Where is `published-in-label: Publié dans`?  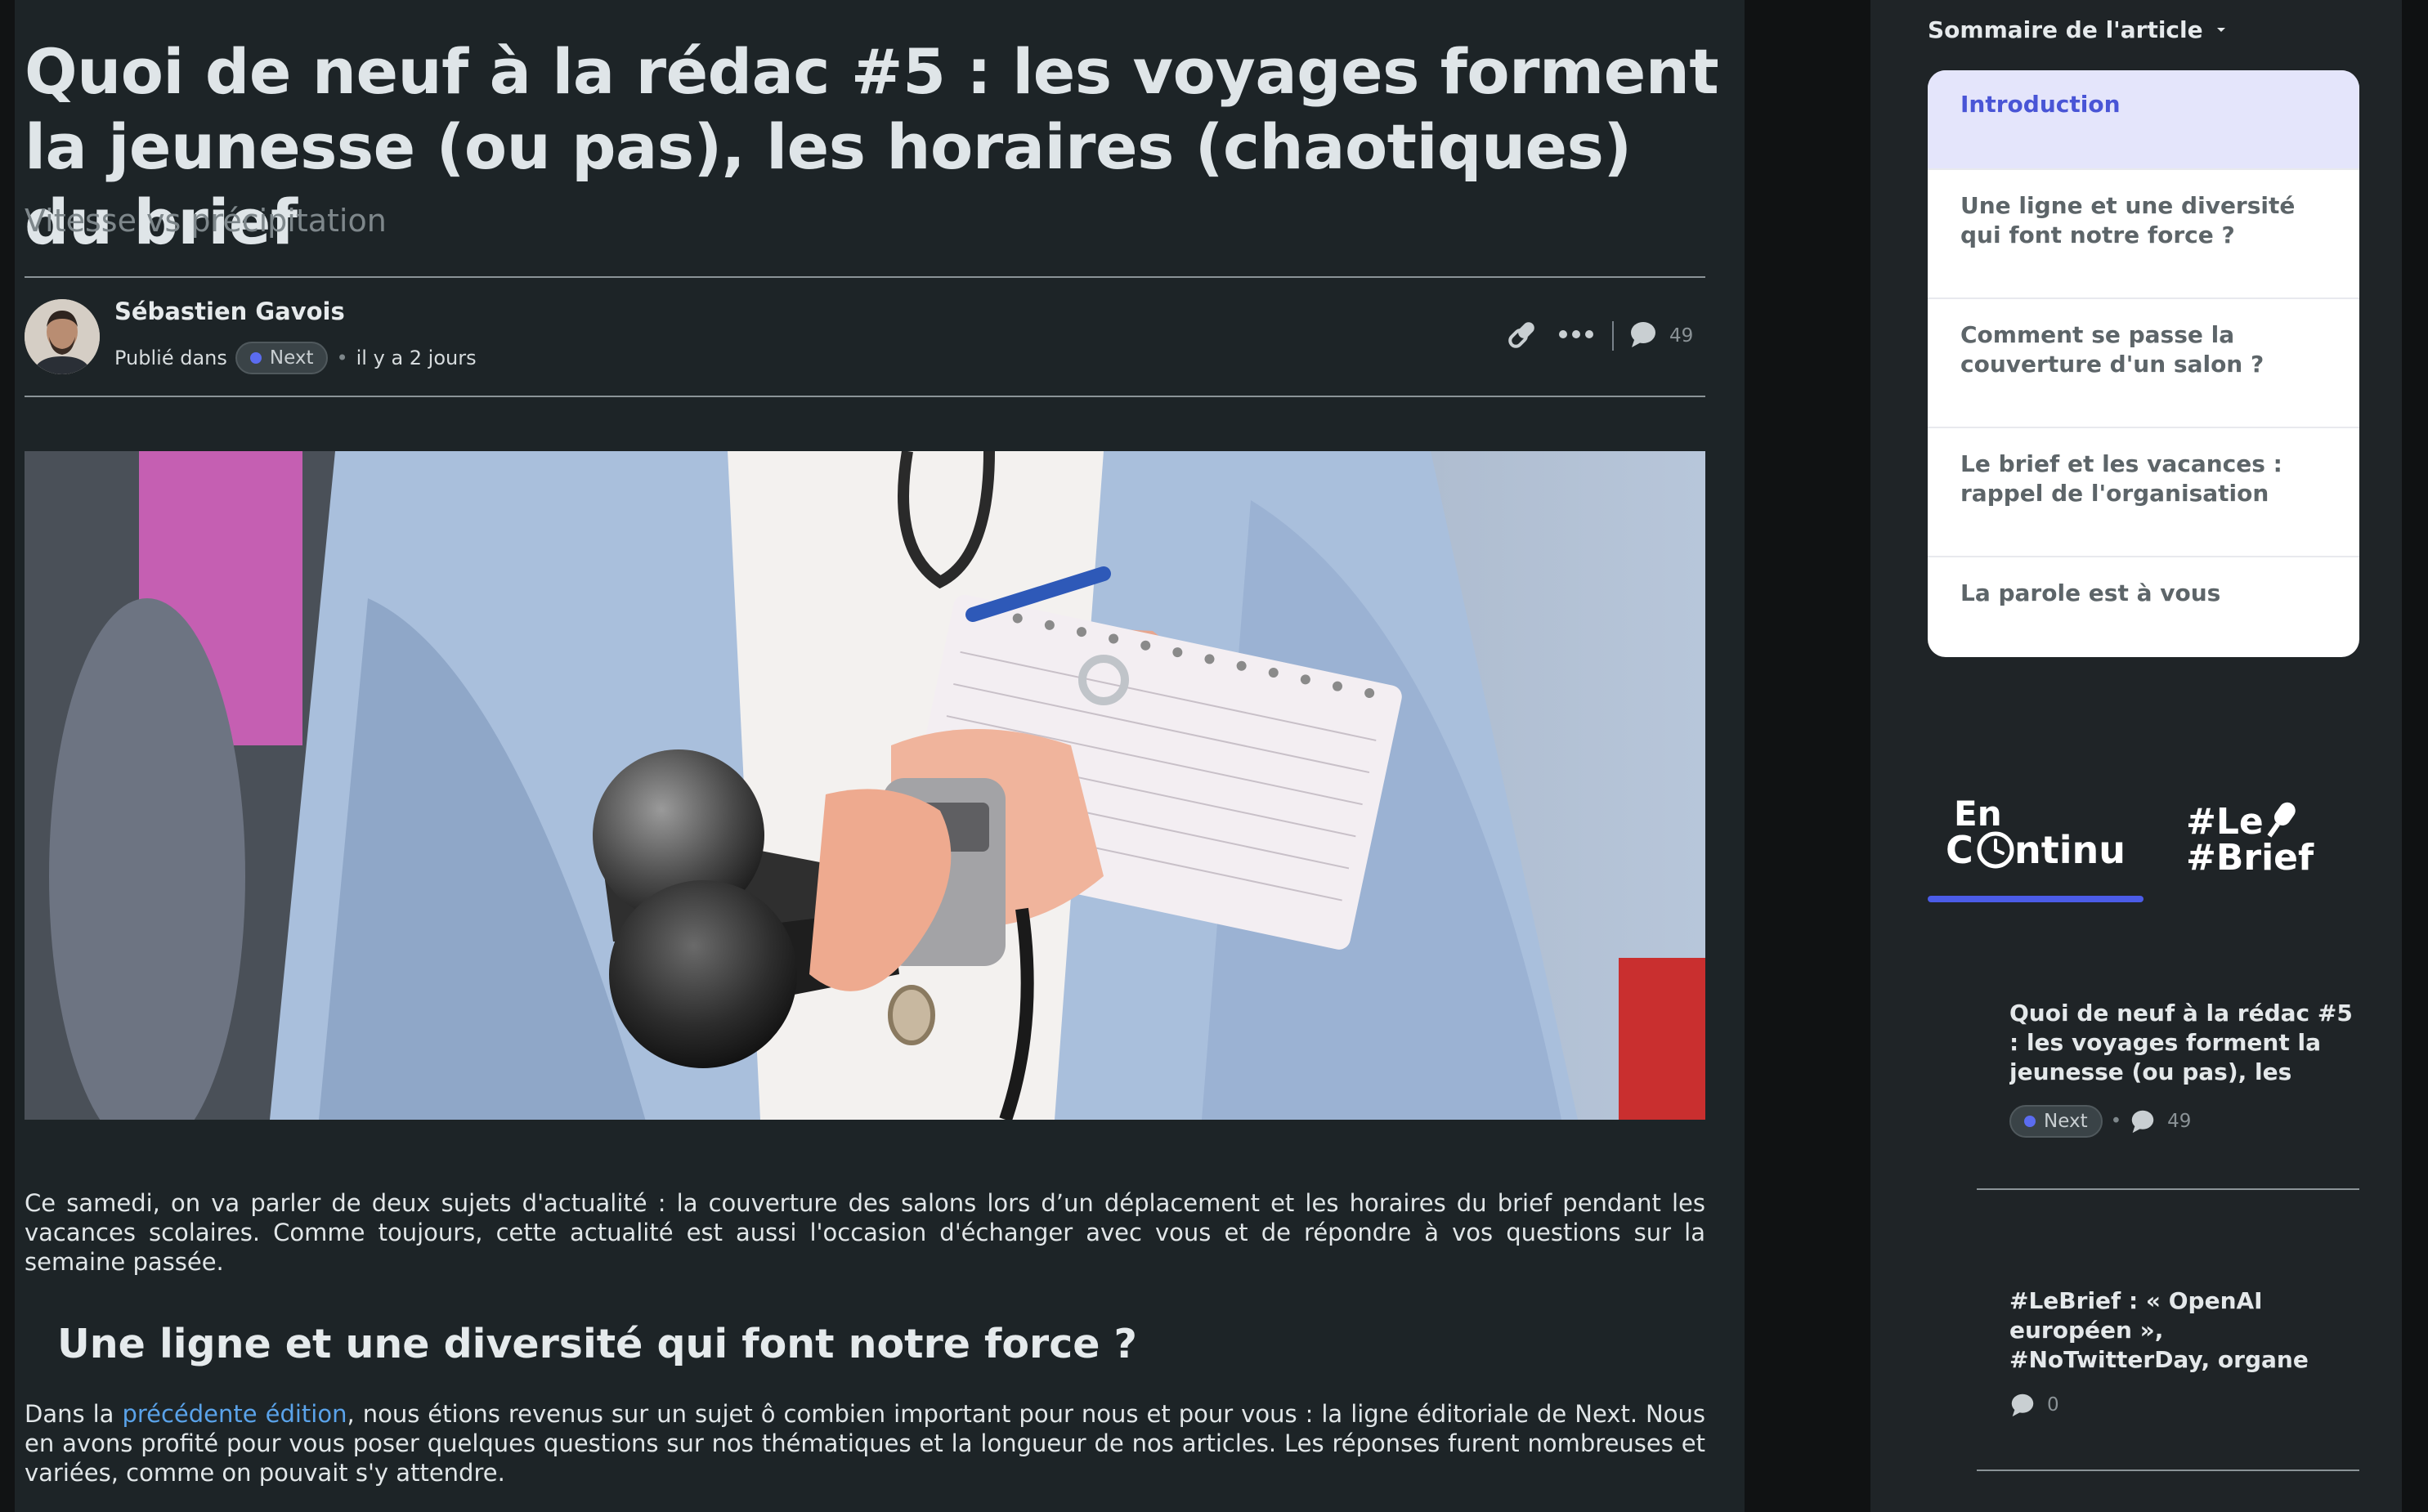 published-in-label: Publié dans is located at coordinates (171, 358).